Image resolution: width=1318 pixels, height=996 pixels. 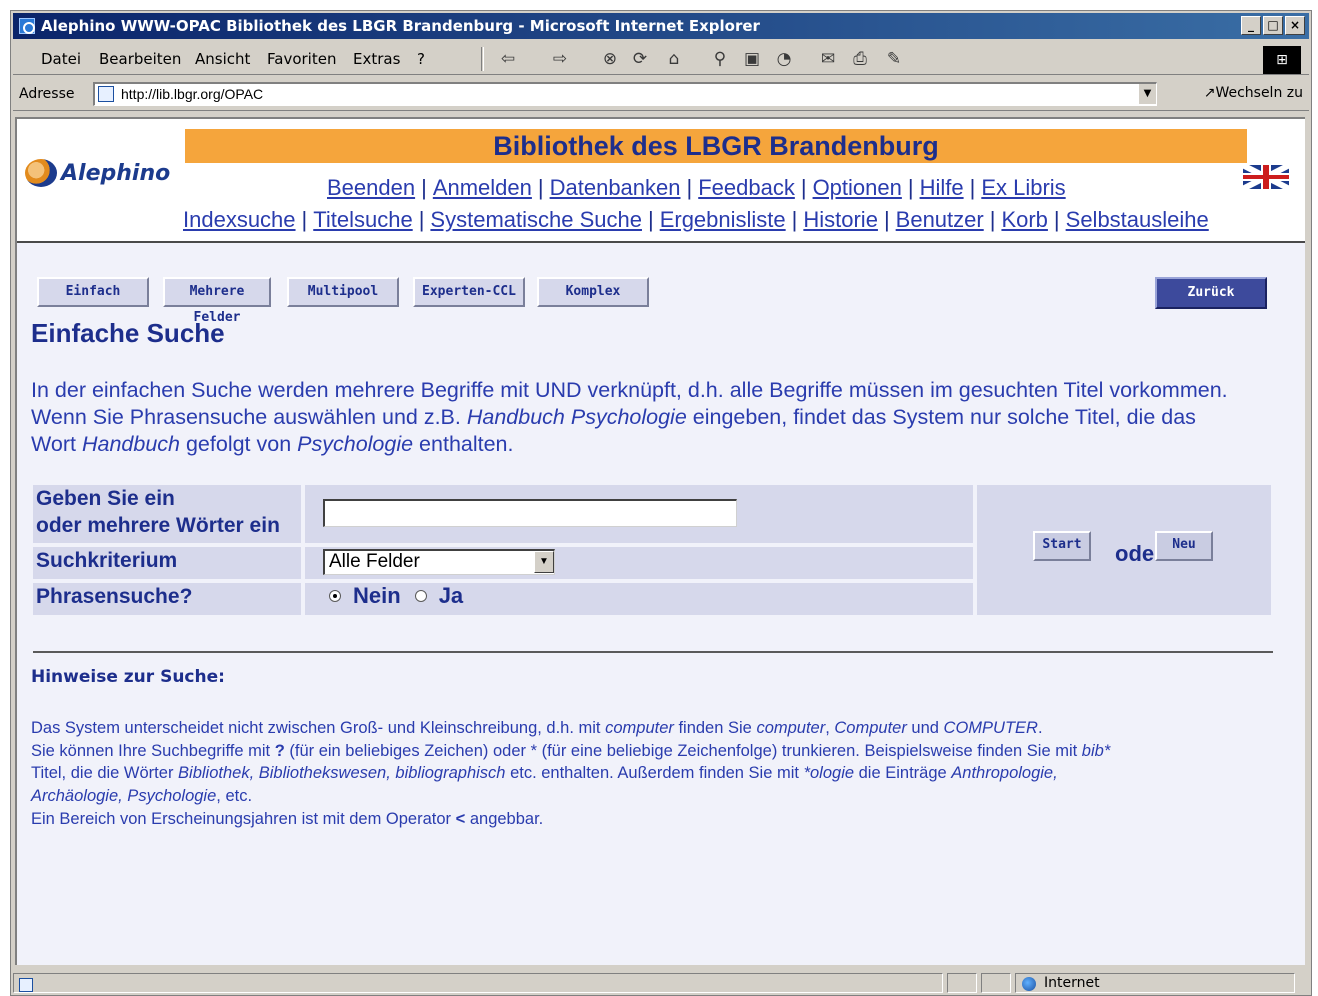 What do you see at coordinates (1062, 546) in the screenshot?
I see `start-button: Start` at bounding box center [1062, 546].